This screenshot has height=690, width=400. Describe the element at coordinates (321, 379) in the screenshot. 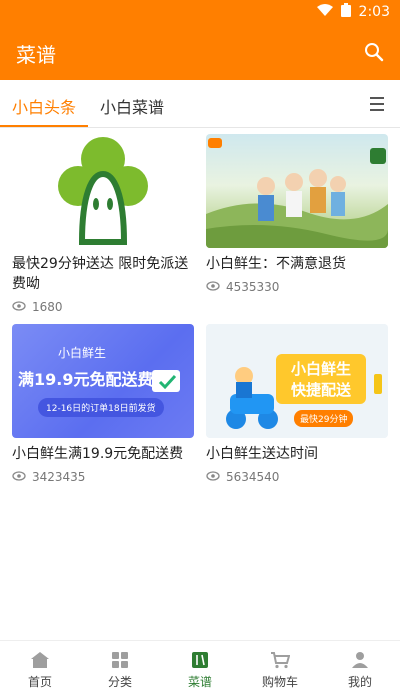

I see `banner-title-box: 小白鲜生 快捷配送` at that location.